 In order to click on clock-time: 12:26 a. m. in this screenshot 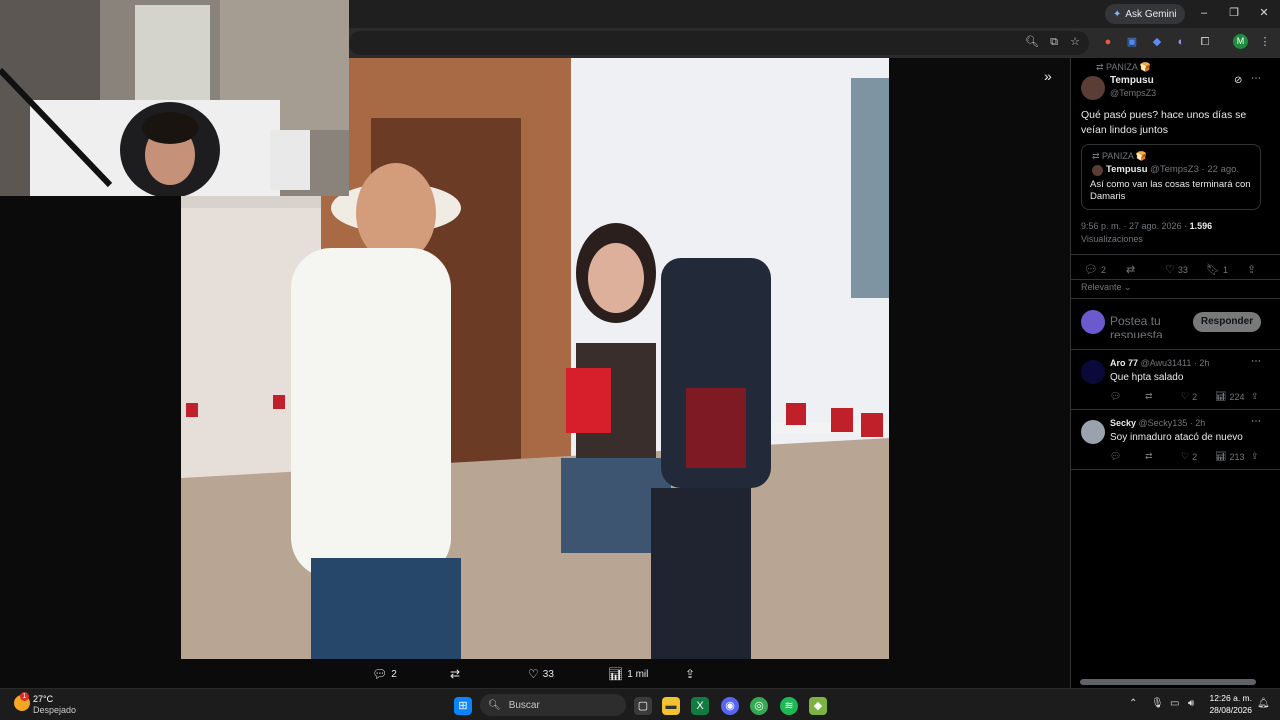, I will do `click(1230, 698)`.